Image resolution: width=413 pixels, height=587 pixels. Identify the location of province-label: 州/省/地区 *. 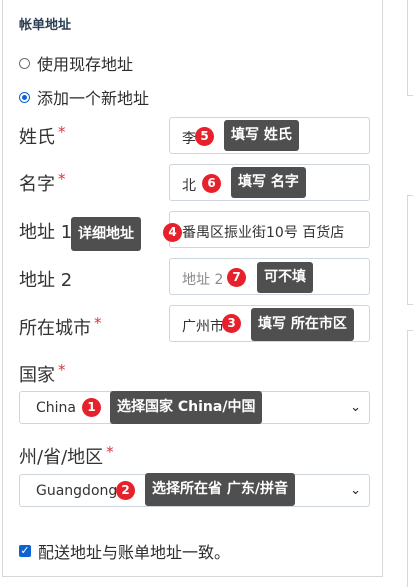
(66, 456).